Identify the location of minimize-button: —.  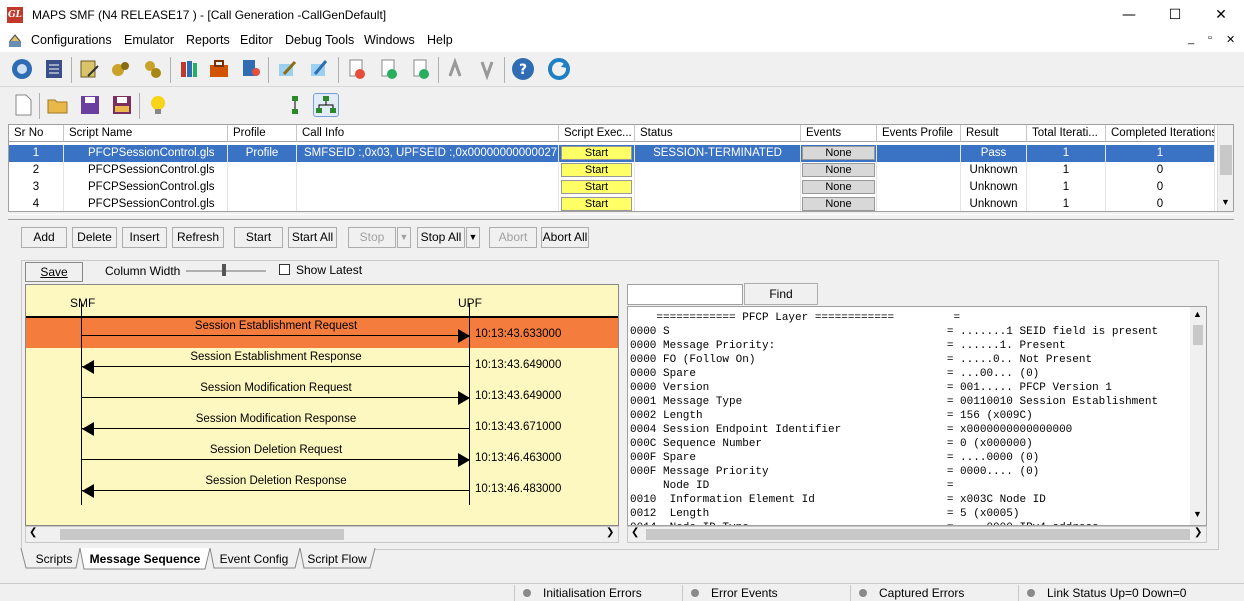
(1129, 15).